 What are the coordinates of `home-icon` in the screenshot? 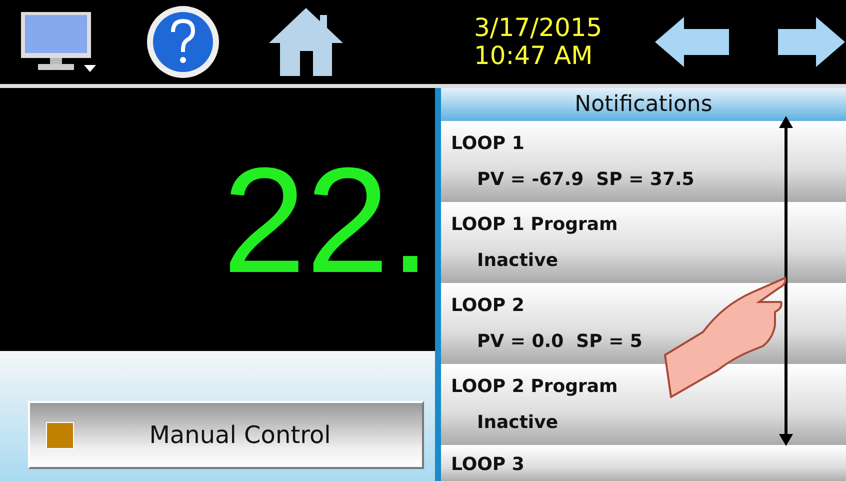 It's located at (306, 42).